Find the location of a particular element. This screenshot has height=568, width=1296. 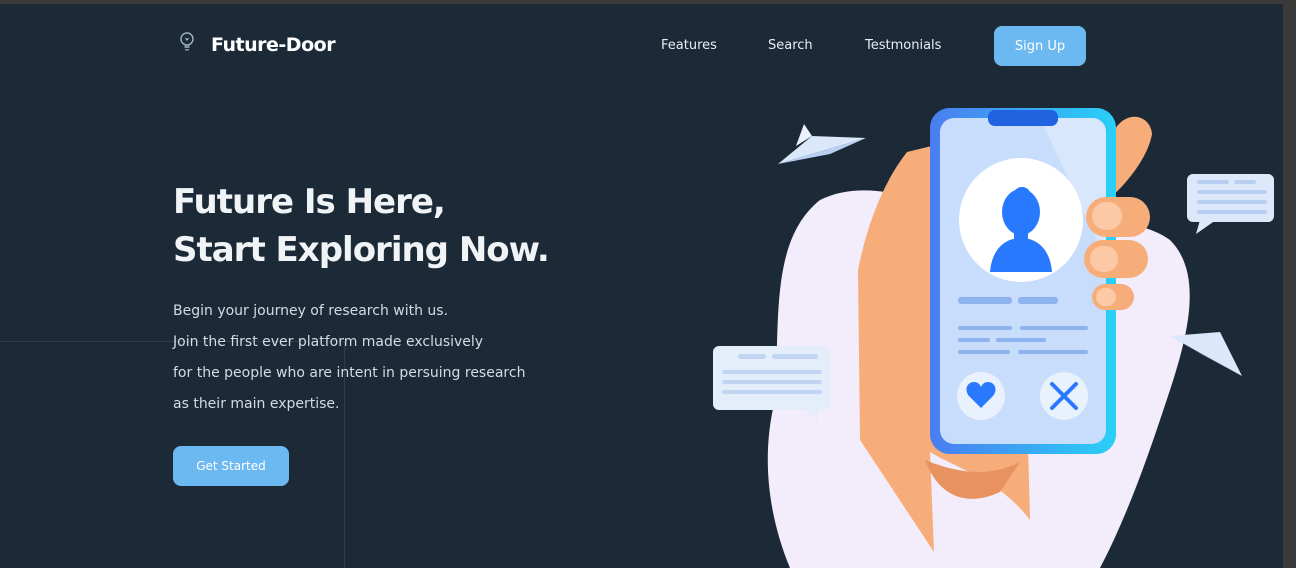

hero-title-line-2: Start Exploring Now. is located at coordinates (361, 250).